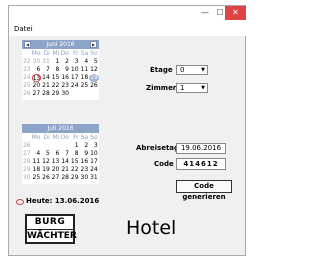 This screenshot has height=256, width=320. What do you see at coordinates (37, 162) in the screenshot?
I see `calendar-july-day: 11` at bounding box center [37, 162].